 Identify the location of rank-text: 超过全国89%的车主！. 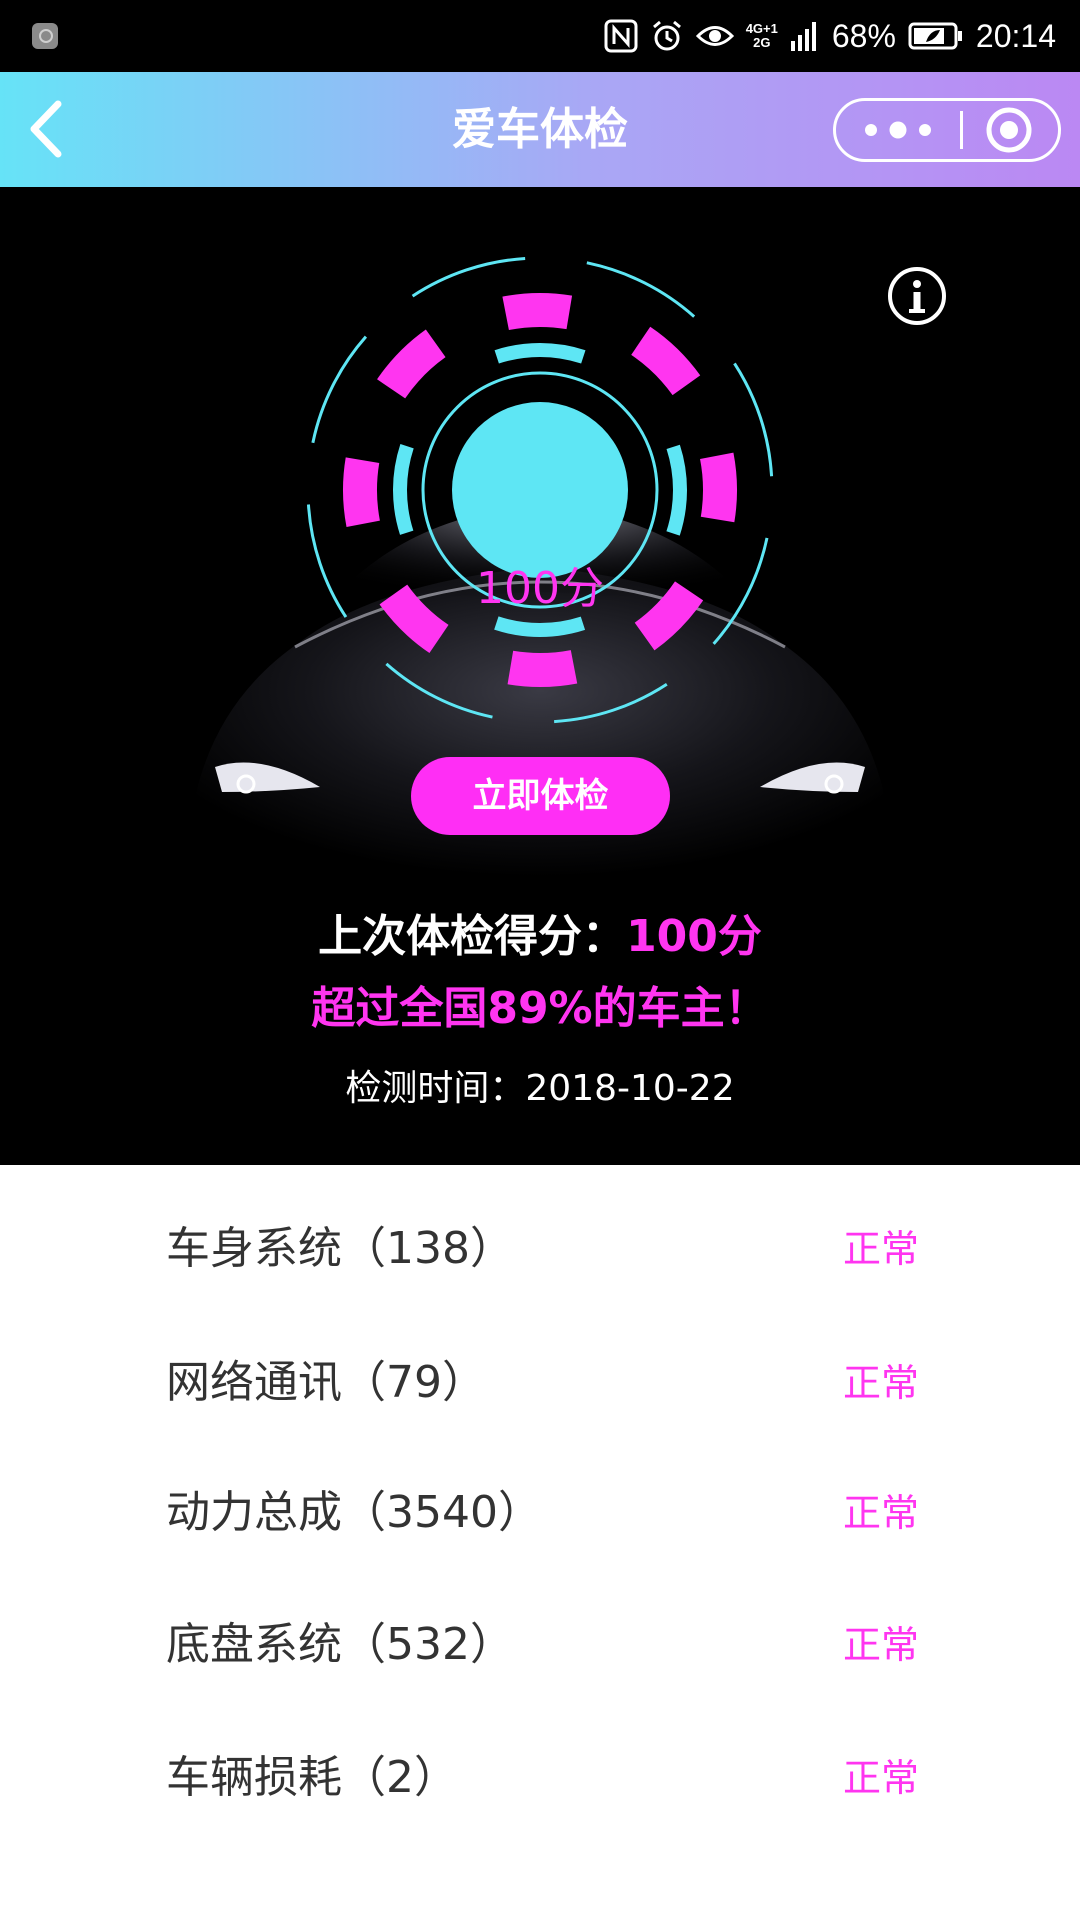
(540, 1008).